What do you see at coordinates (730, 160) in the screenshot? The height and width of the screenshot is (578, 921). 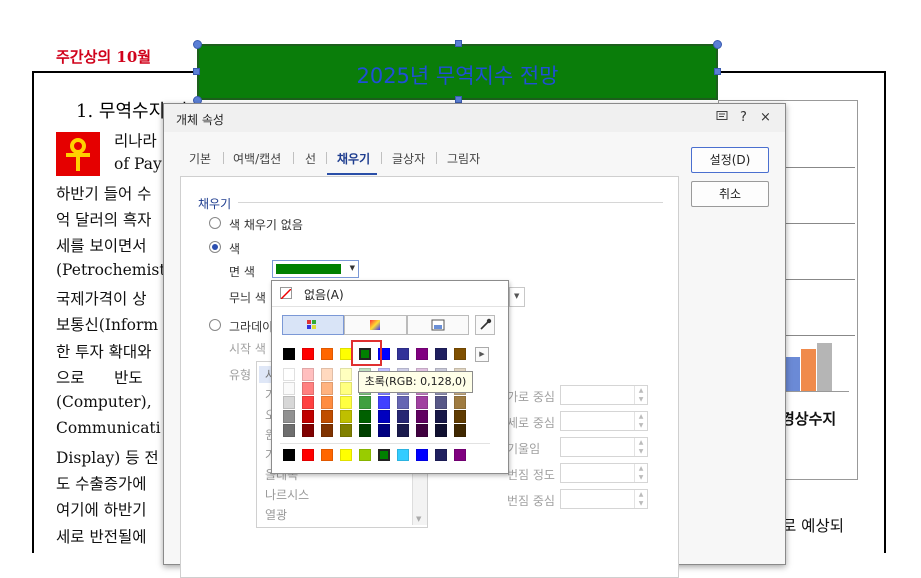 I see `ok-button: 설정(D)` at bounding box center [730, 160].